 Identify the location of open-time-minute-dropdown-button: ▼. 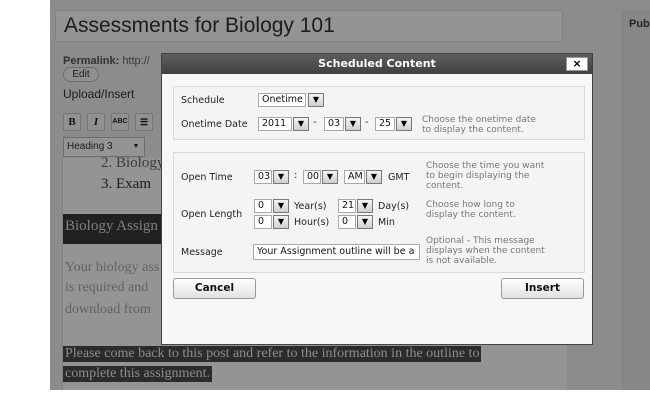
(330, 177).